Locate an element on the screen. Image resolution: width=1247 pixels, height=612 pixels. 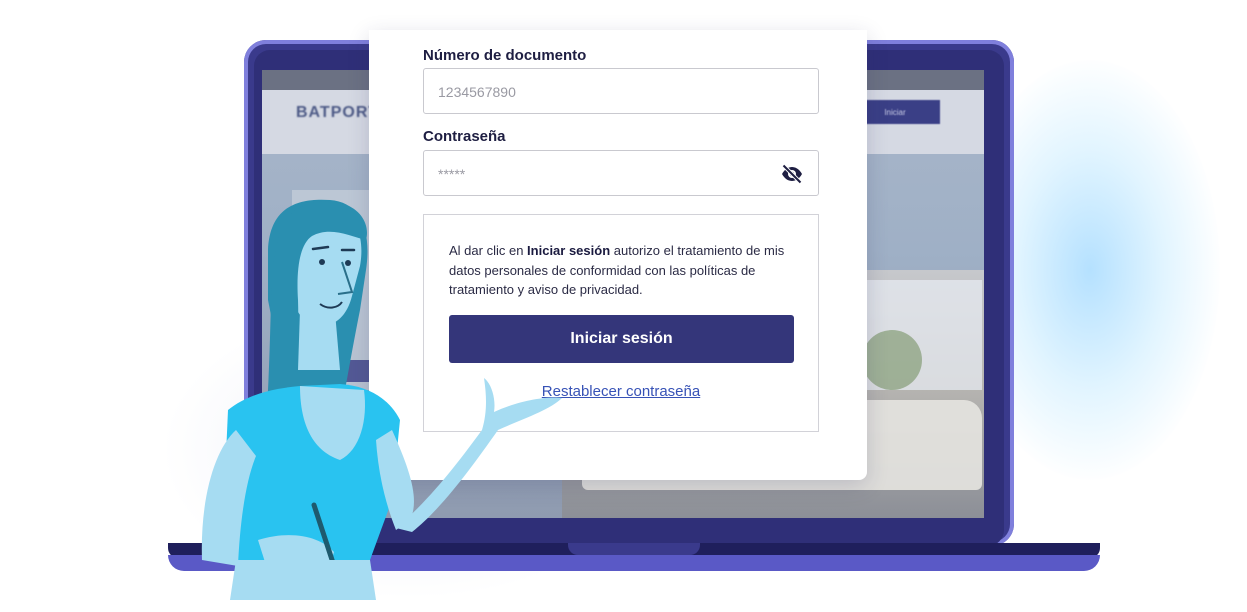
screen-brand-logo: BATPORT is located at coordinates (338, 112).